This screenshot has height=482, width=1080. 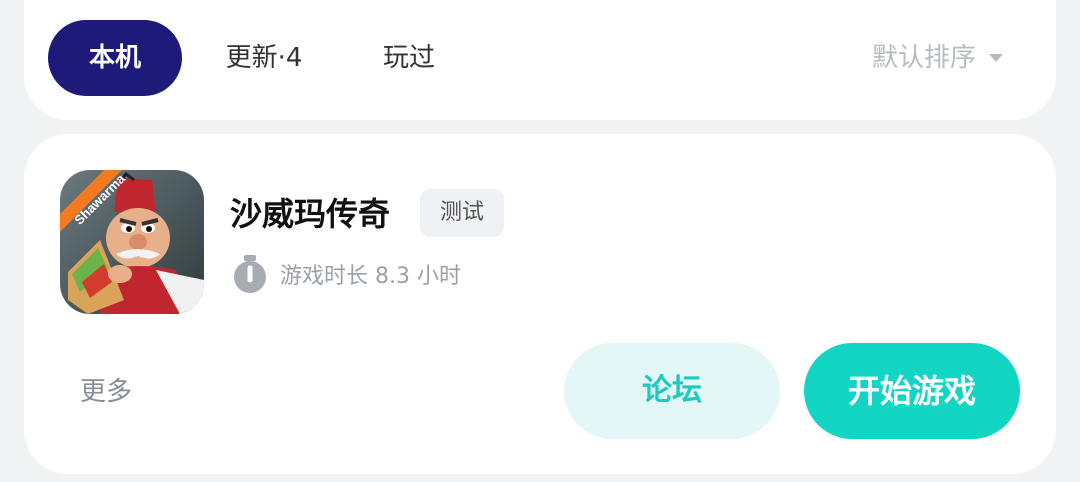 What do you see at coordinates (115, 58) in the screenshot?
I see `tab-local: 本机` at bounding box center [115, 58].